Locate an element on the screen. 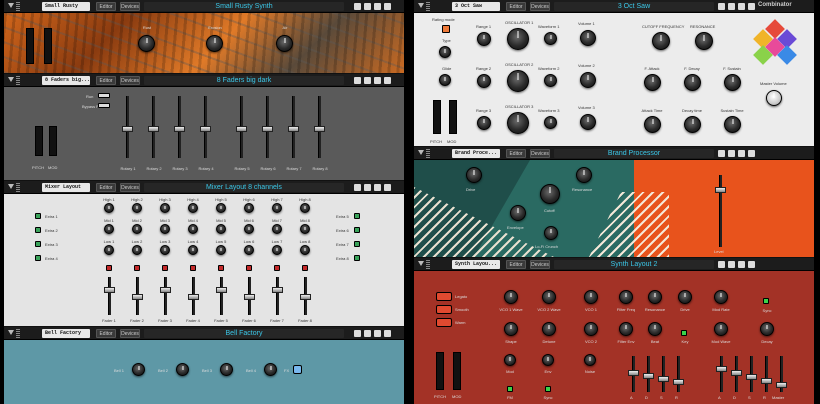  waveform-knob is located at coordinates (550, 80).